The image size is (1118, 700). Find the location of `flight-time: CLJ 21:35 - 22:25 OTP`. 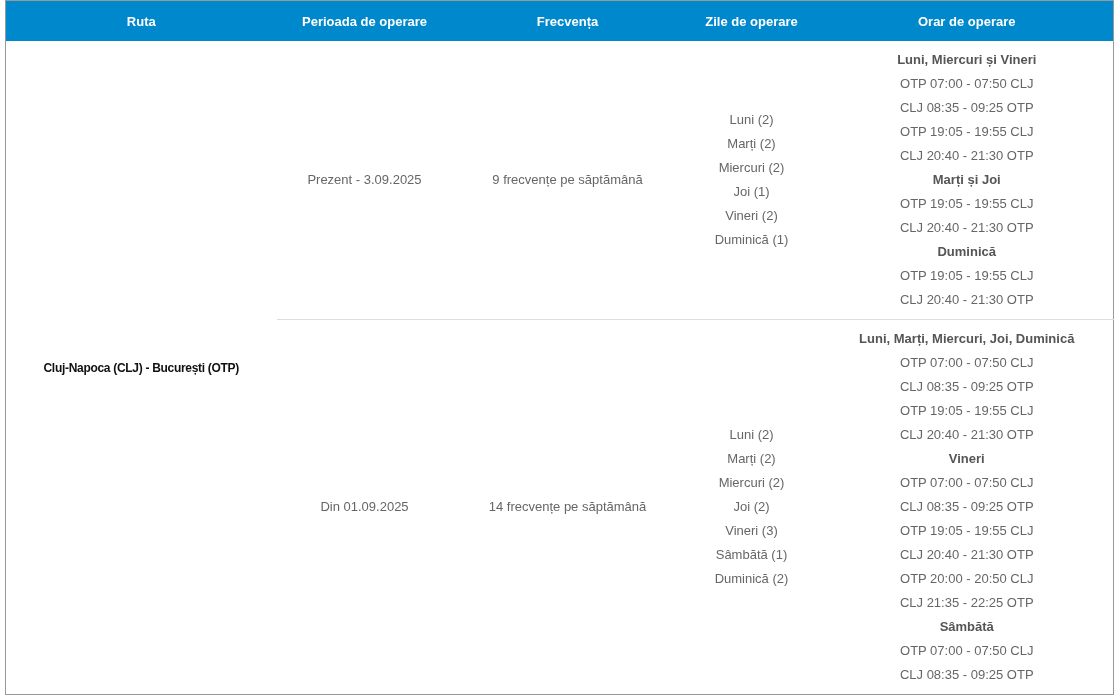

flight-time: CLJ 21:35 - 22:25 OTP is located at coordinates (966, 603).